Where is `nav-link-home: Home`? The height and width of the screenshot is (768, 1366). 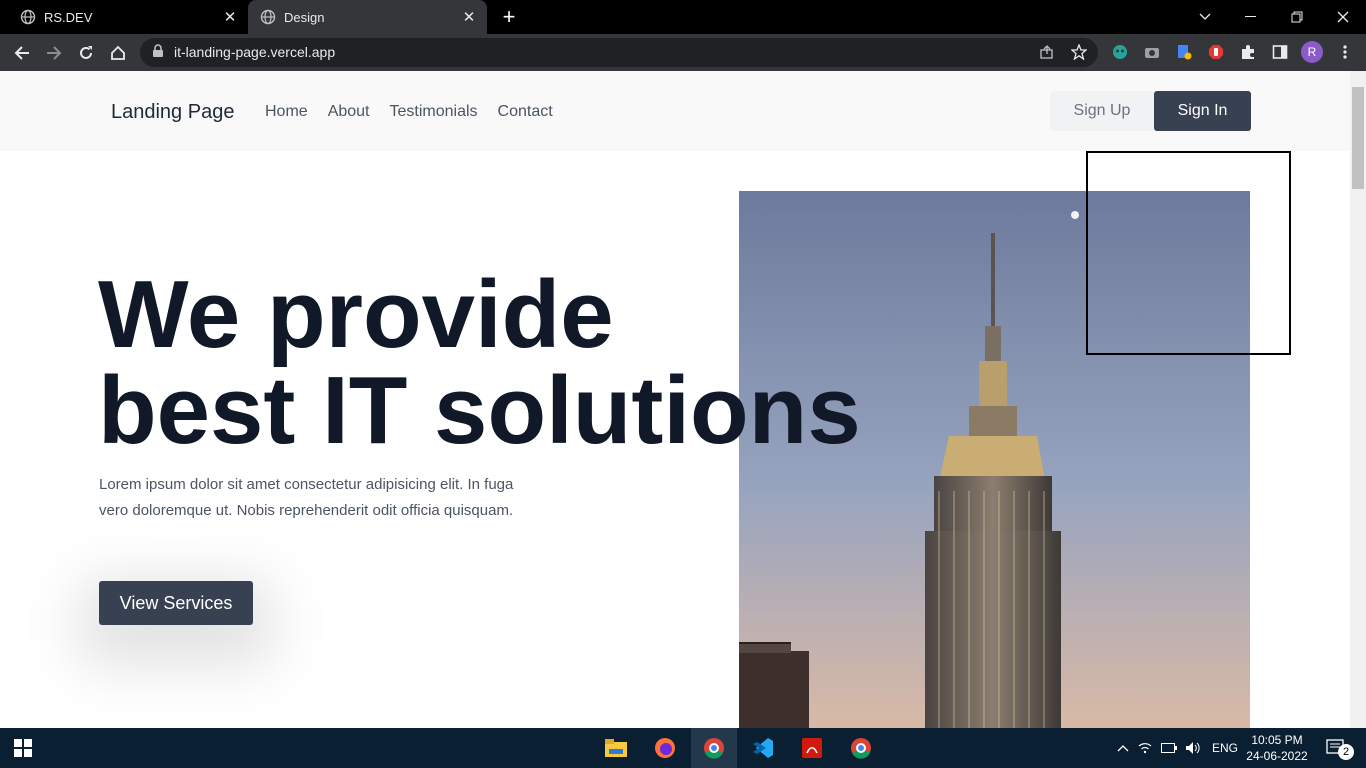
nav-link-home: Home is located at coordinates (286, 112).